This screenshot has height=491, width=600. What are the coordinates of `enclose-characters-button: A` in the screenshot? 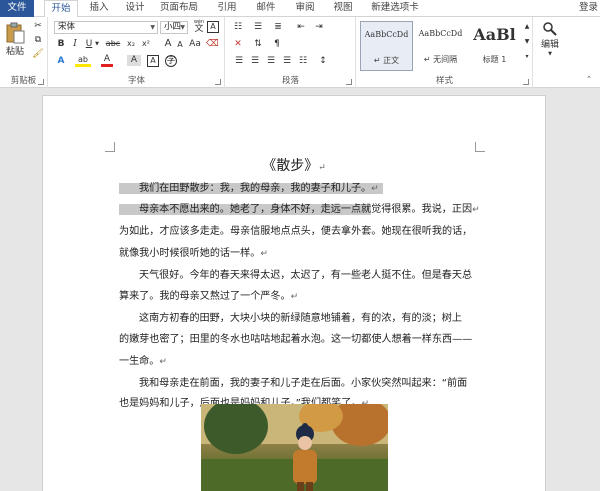 It's located at (213, 27).